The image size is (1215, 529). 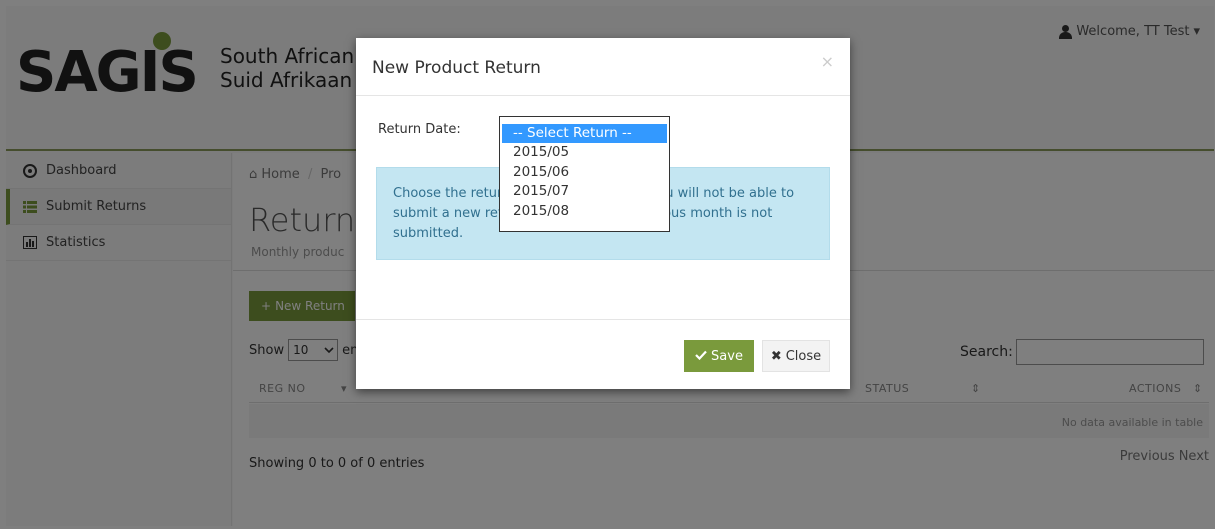 I want to click on modal-title: New Product Return, so click(x=456, y=68).